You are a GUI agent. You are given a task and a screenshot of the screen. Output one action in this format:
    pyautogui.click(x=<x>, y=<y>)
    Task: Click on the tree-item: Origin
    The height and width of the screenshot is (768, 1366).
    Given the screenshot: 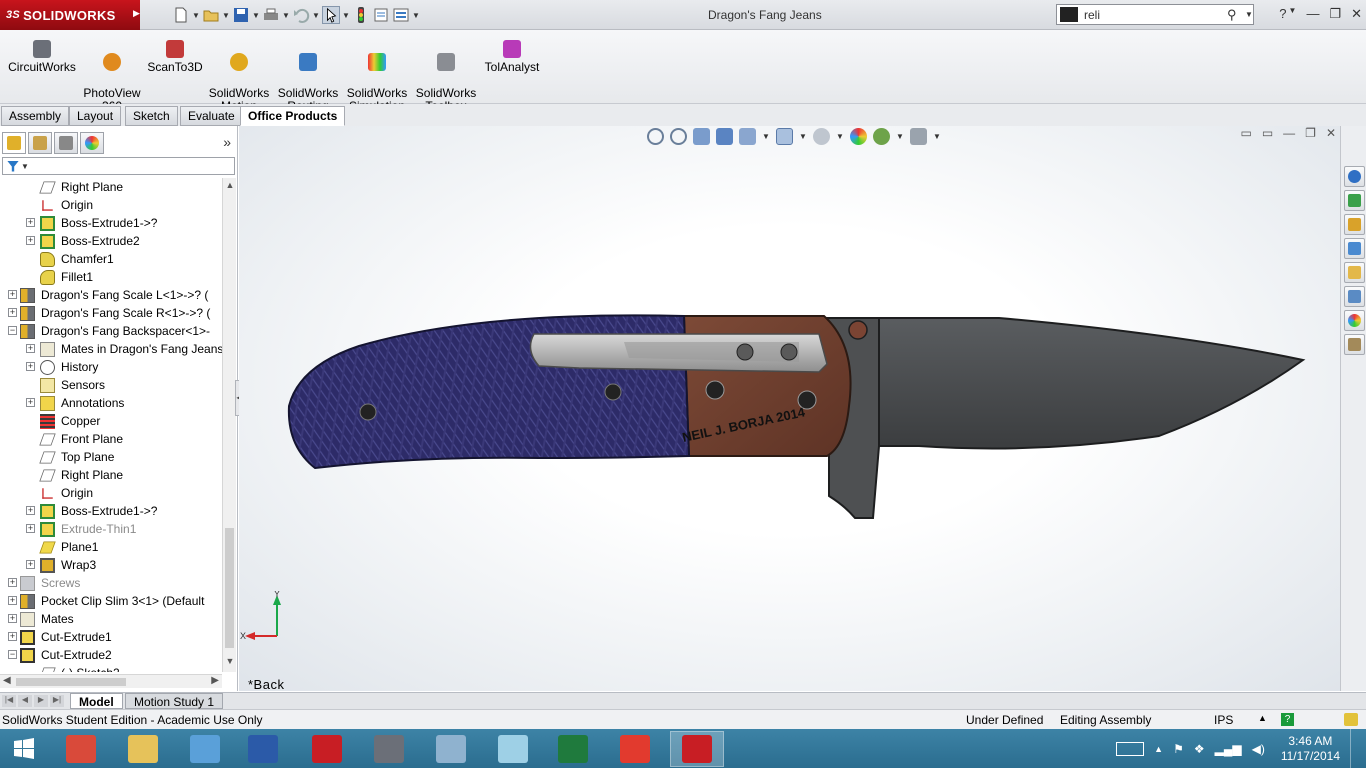 What is the action you would take?
    pyautogui.click(x=111, y=205)
    